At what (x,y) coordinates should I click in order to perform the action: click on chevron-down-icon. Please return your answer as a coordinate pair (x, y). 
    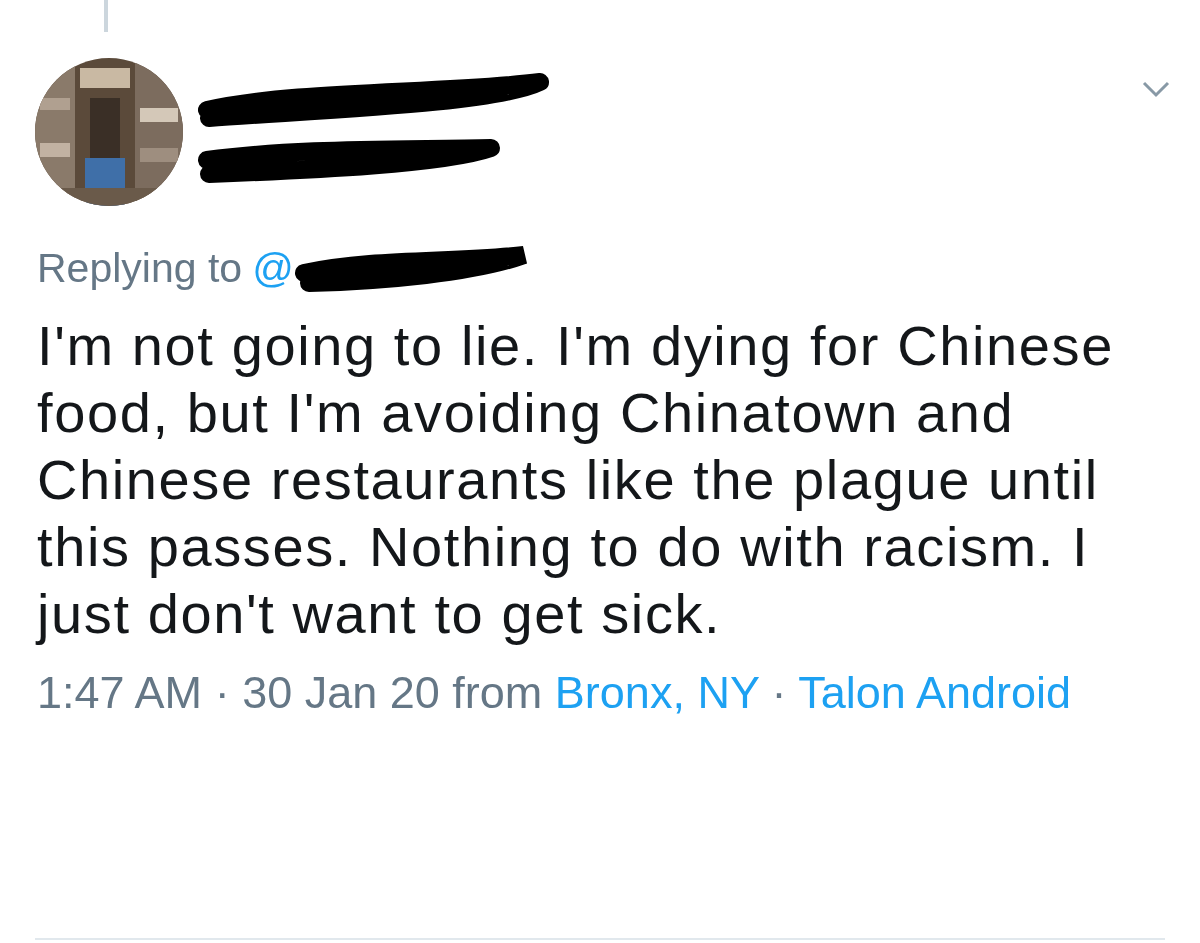
    Looking at the image, I should click on (1156, 89).